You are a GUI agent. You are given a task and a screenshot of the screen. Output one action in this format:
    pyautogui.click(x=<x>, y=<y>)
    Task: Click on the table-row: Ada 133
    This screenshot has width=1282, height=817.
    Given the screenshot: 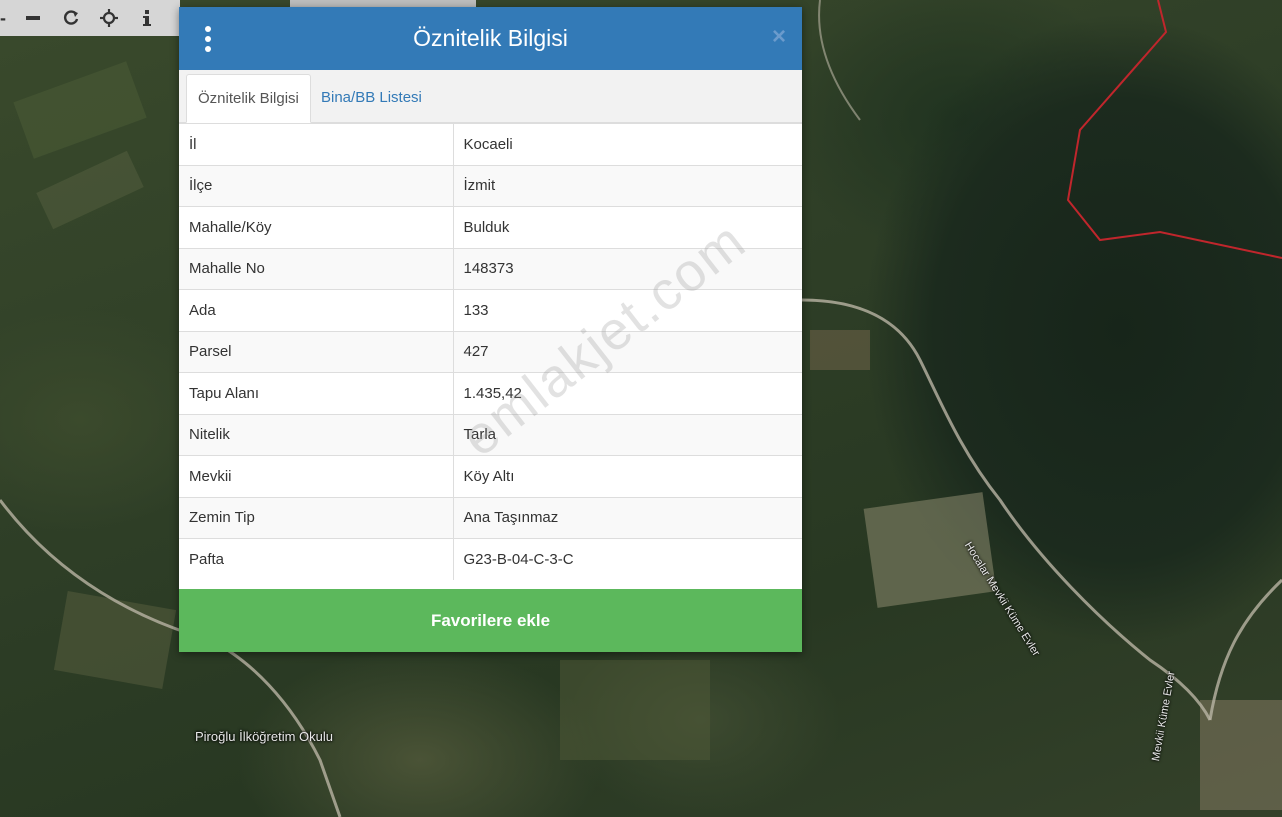 What is the action you would take?
    pyautogui.click(x=490, y=310)
    